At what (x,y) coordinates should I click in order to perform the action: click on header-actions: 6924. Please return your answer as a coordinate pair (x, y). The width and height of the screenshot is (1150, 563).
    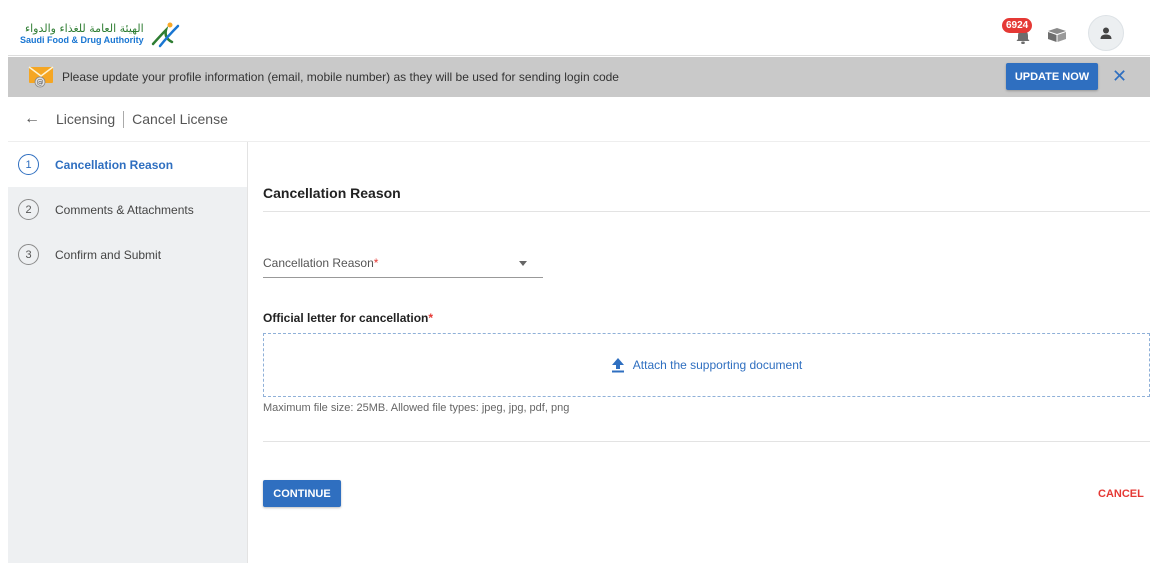
    Looking at the image, I should click on (1063, 33).